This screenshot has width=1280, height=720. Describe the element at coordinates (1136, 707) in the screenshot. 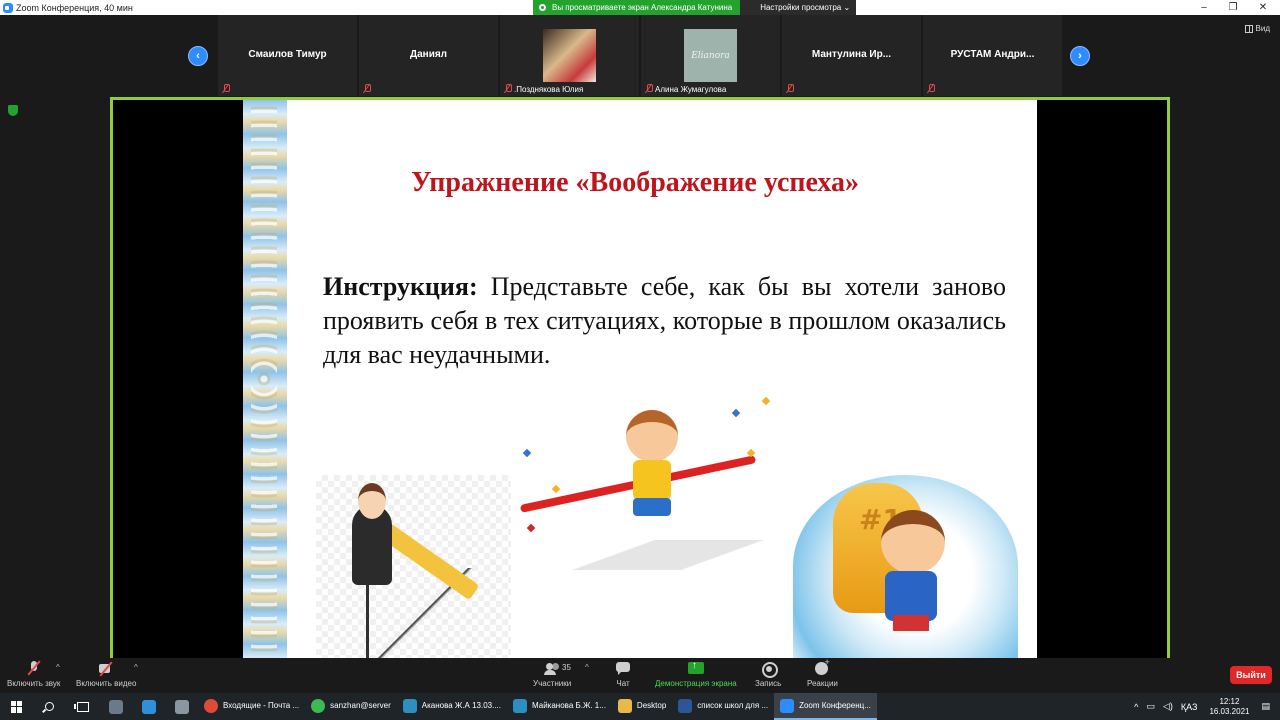

I see `tray-overflow-button: ^` at that location.